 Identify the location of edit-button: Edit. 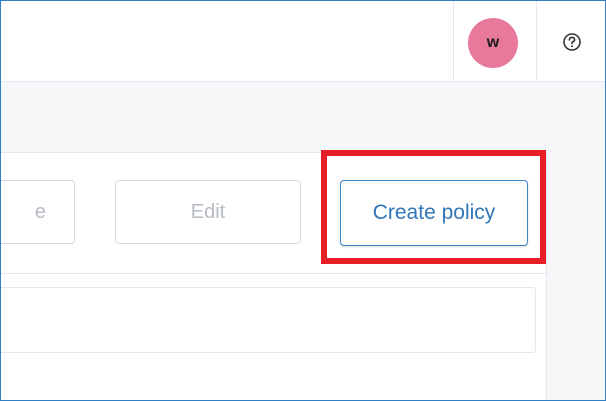
(208, 212).